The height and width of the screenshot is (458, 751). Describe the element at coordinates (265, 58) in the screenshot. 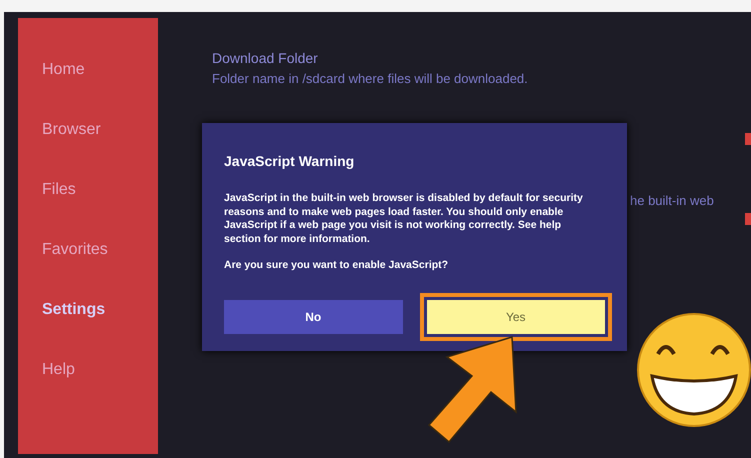

I see `setting-title: Download Folder` at that location.